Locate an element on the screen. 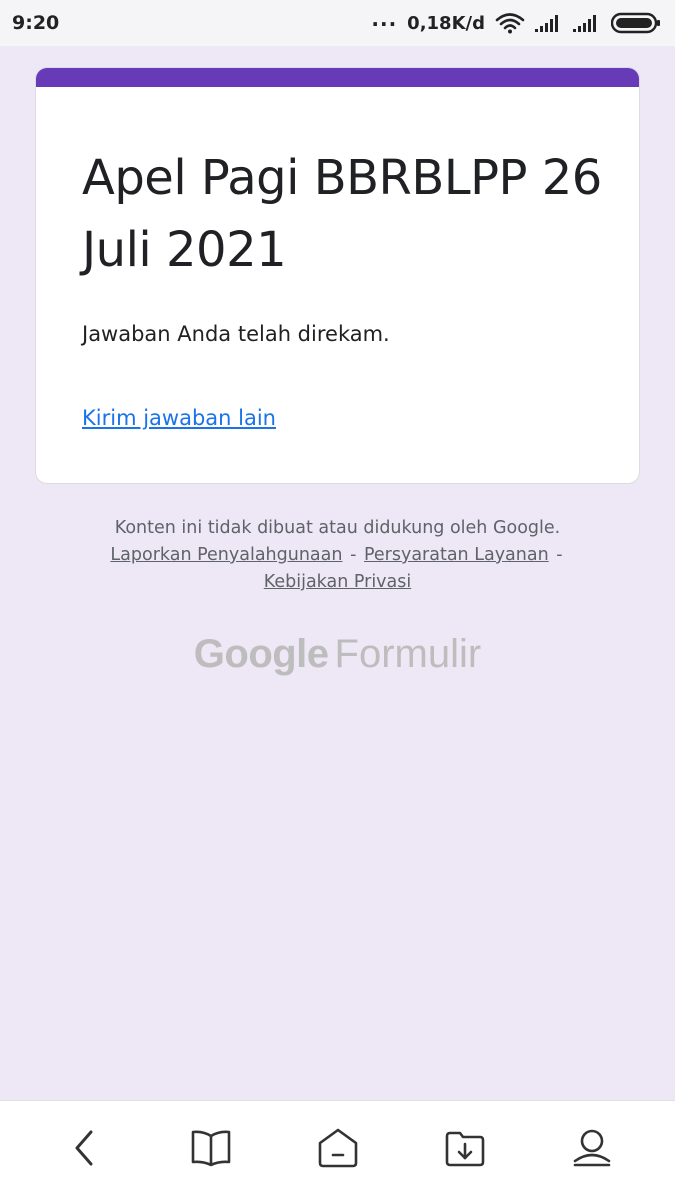 Image resolution: width=675 pixels, height=1200 pixels. home-icon is located at coordinates (338, 1150).